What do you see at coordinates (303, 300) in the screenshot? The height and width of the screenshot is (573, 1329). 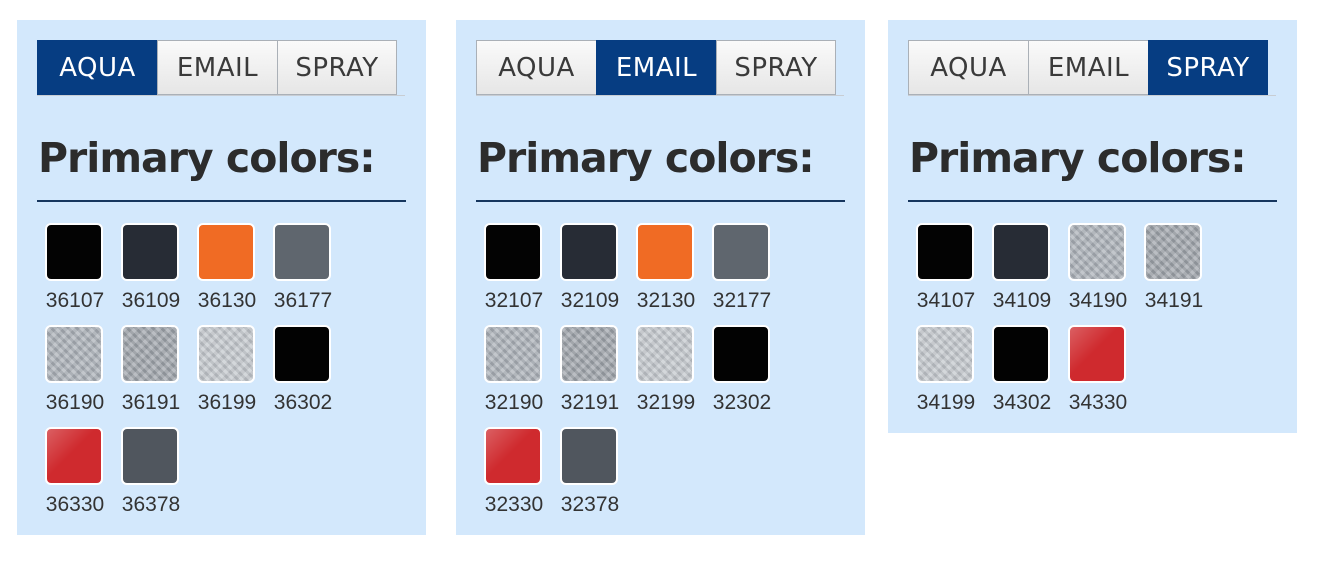 I see `color-code: 36177` at bounding box center [303, 300].